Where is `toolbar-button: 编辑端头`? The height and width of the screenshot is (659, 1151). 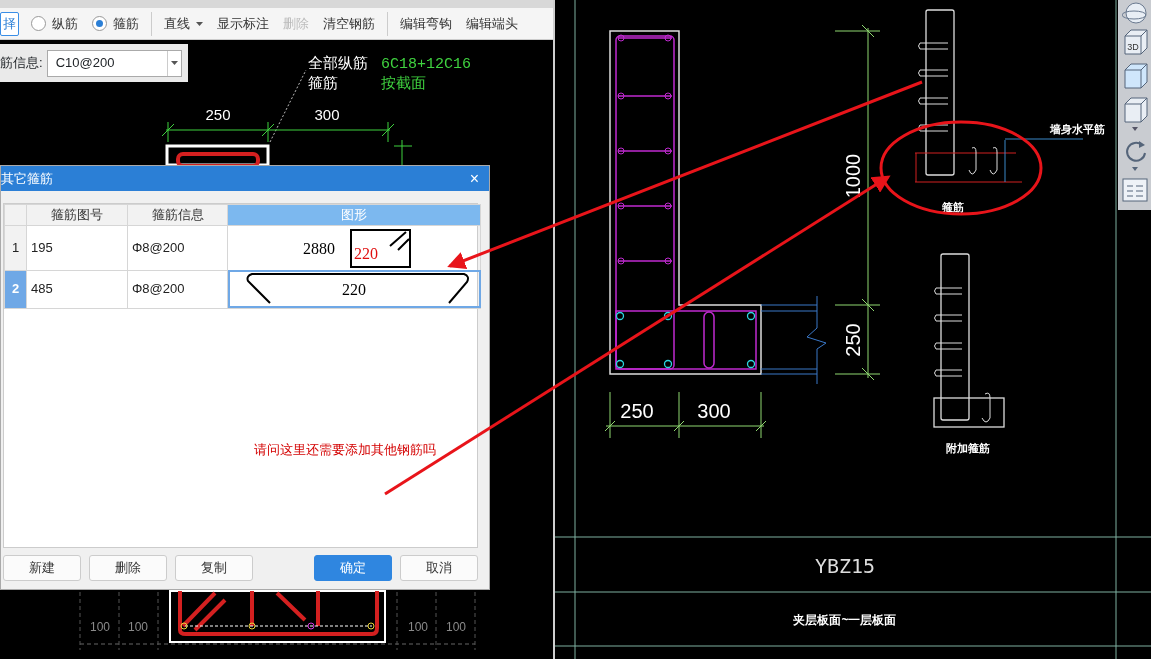
toolbar-button: 编辑端头 is located at coordinates (492, 23).